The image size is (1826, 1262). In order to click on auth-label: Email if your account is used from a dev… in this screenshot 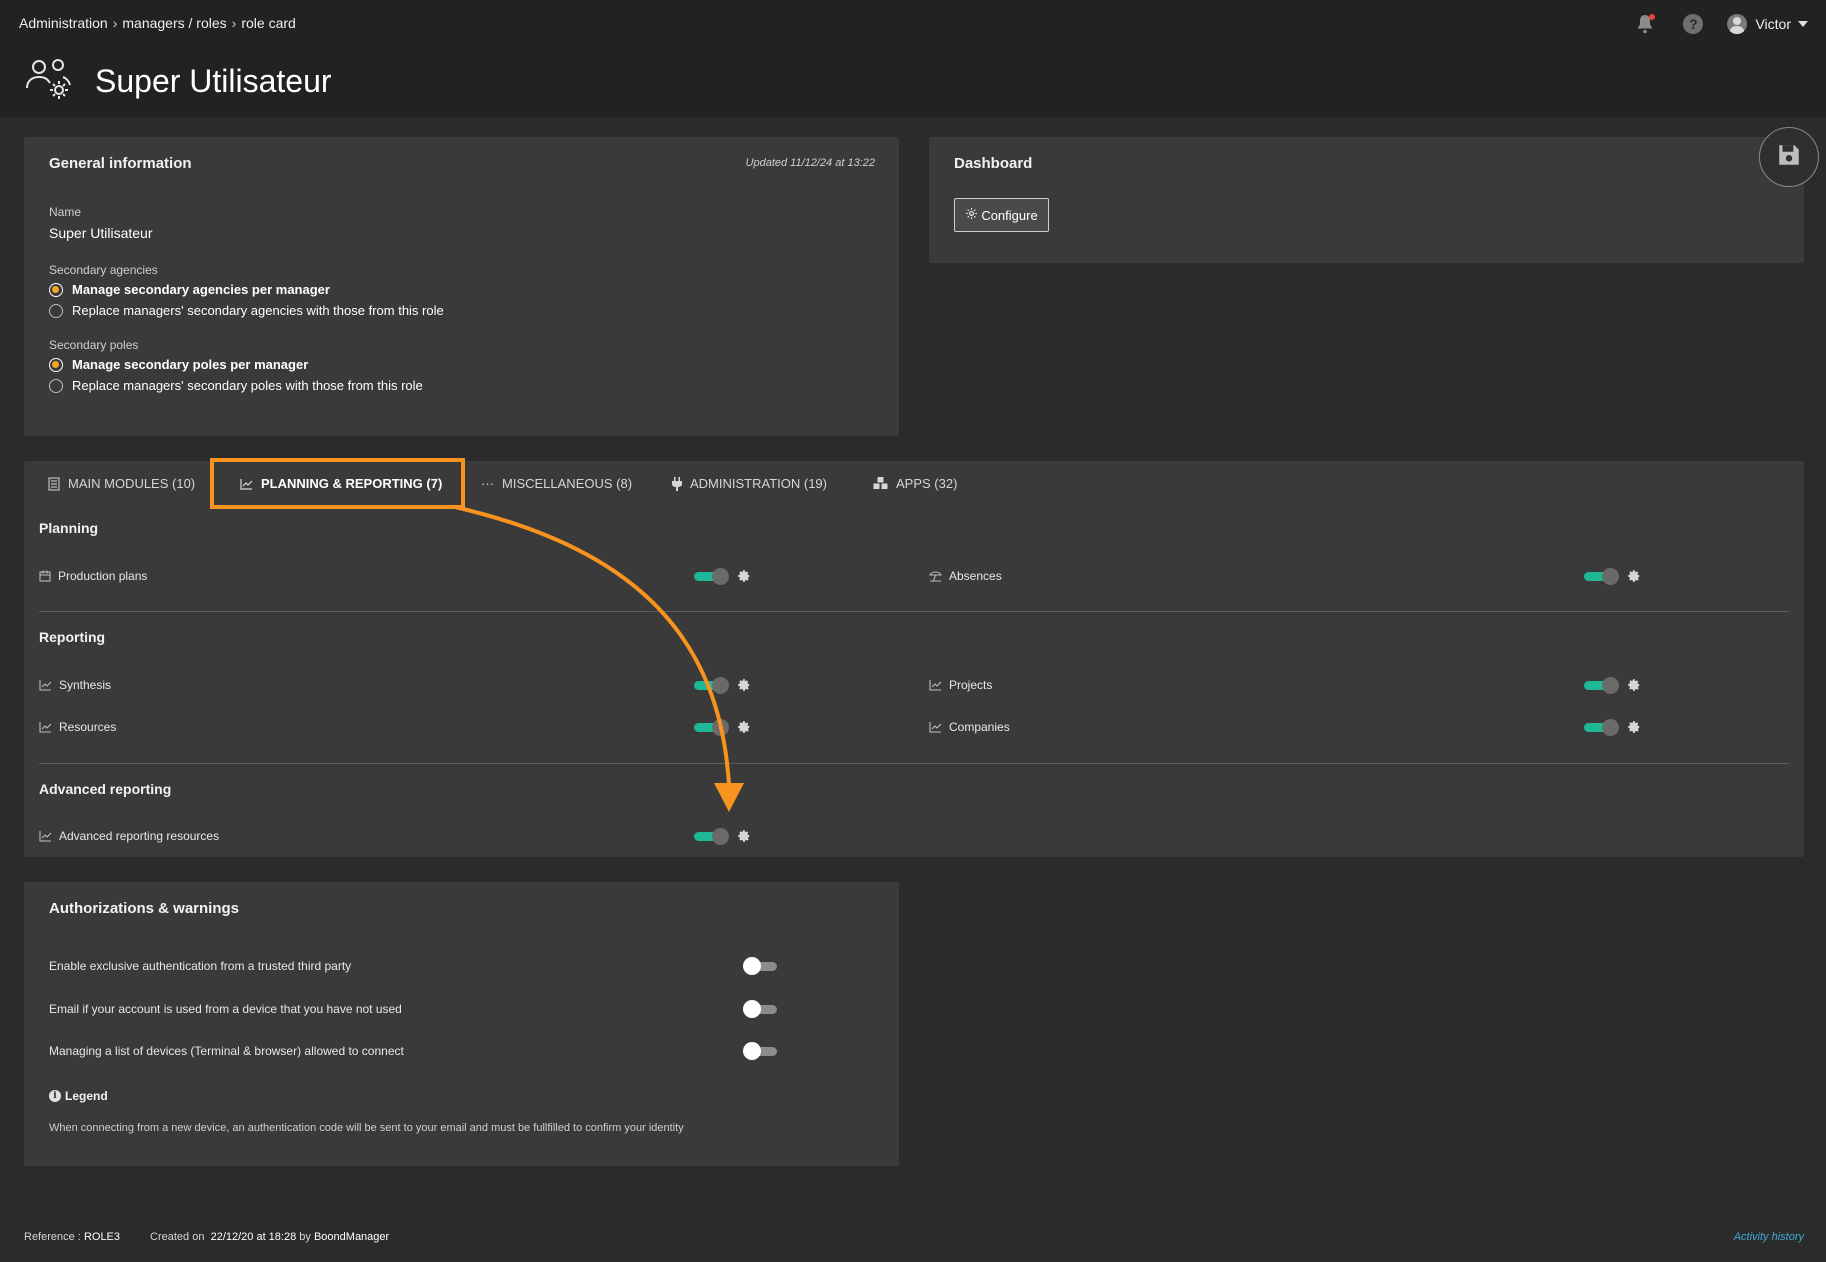, I will do `click(225, 1009)`.